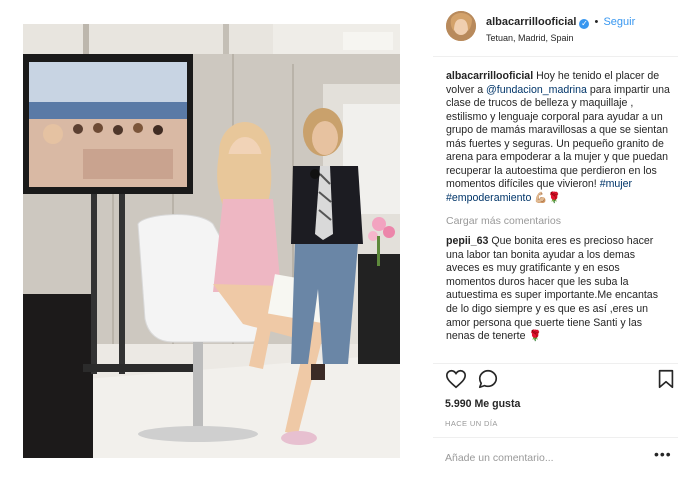 The width and height of the screenshot is (678, 478). Describe the element at coordinates (663, 454) in the screenshot. I see `more-options-button: •••` at that location.